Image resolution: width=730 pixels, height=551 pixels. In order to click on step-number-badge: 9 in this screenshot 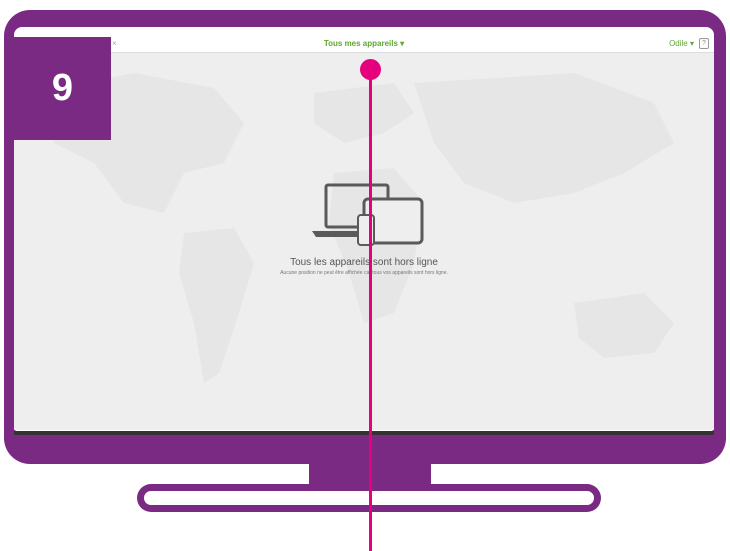, I will do `click(62, 88)`.